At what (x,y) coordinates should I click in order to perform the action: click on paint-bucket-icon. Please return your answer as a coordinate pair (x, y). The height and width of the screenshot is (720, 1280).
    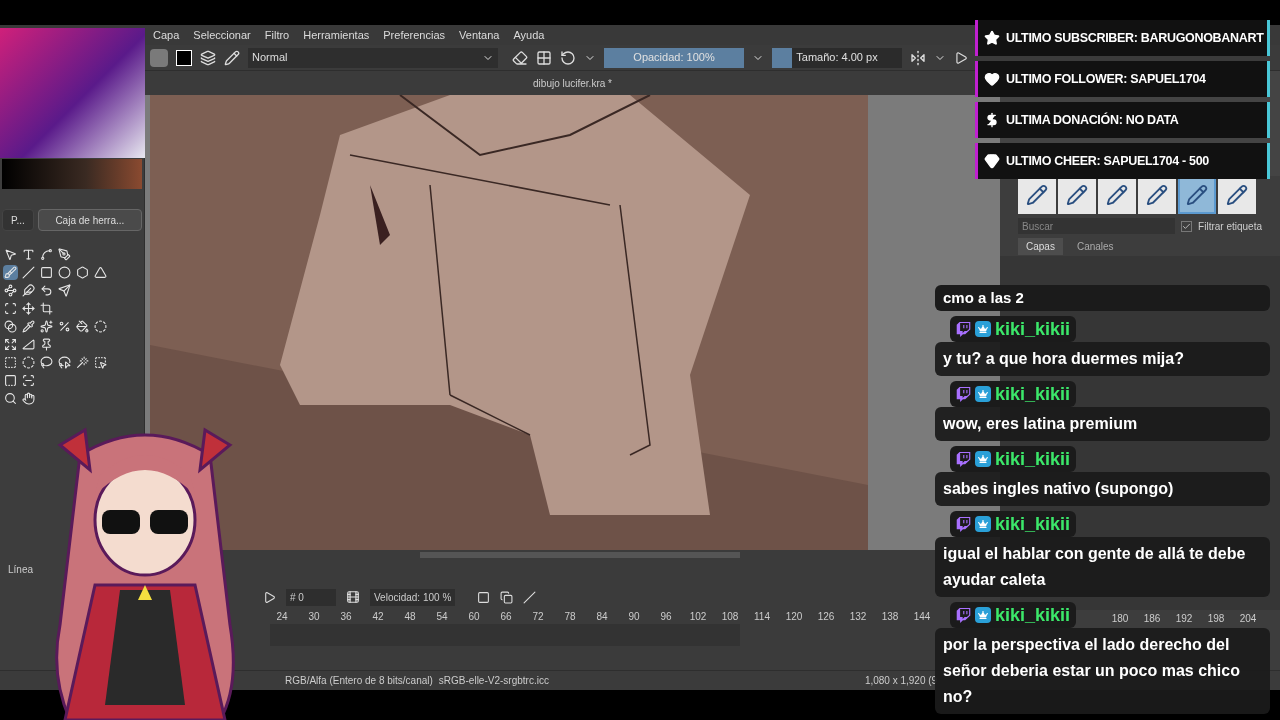
    Looking at the image, I should click on (82, 326).